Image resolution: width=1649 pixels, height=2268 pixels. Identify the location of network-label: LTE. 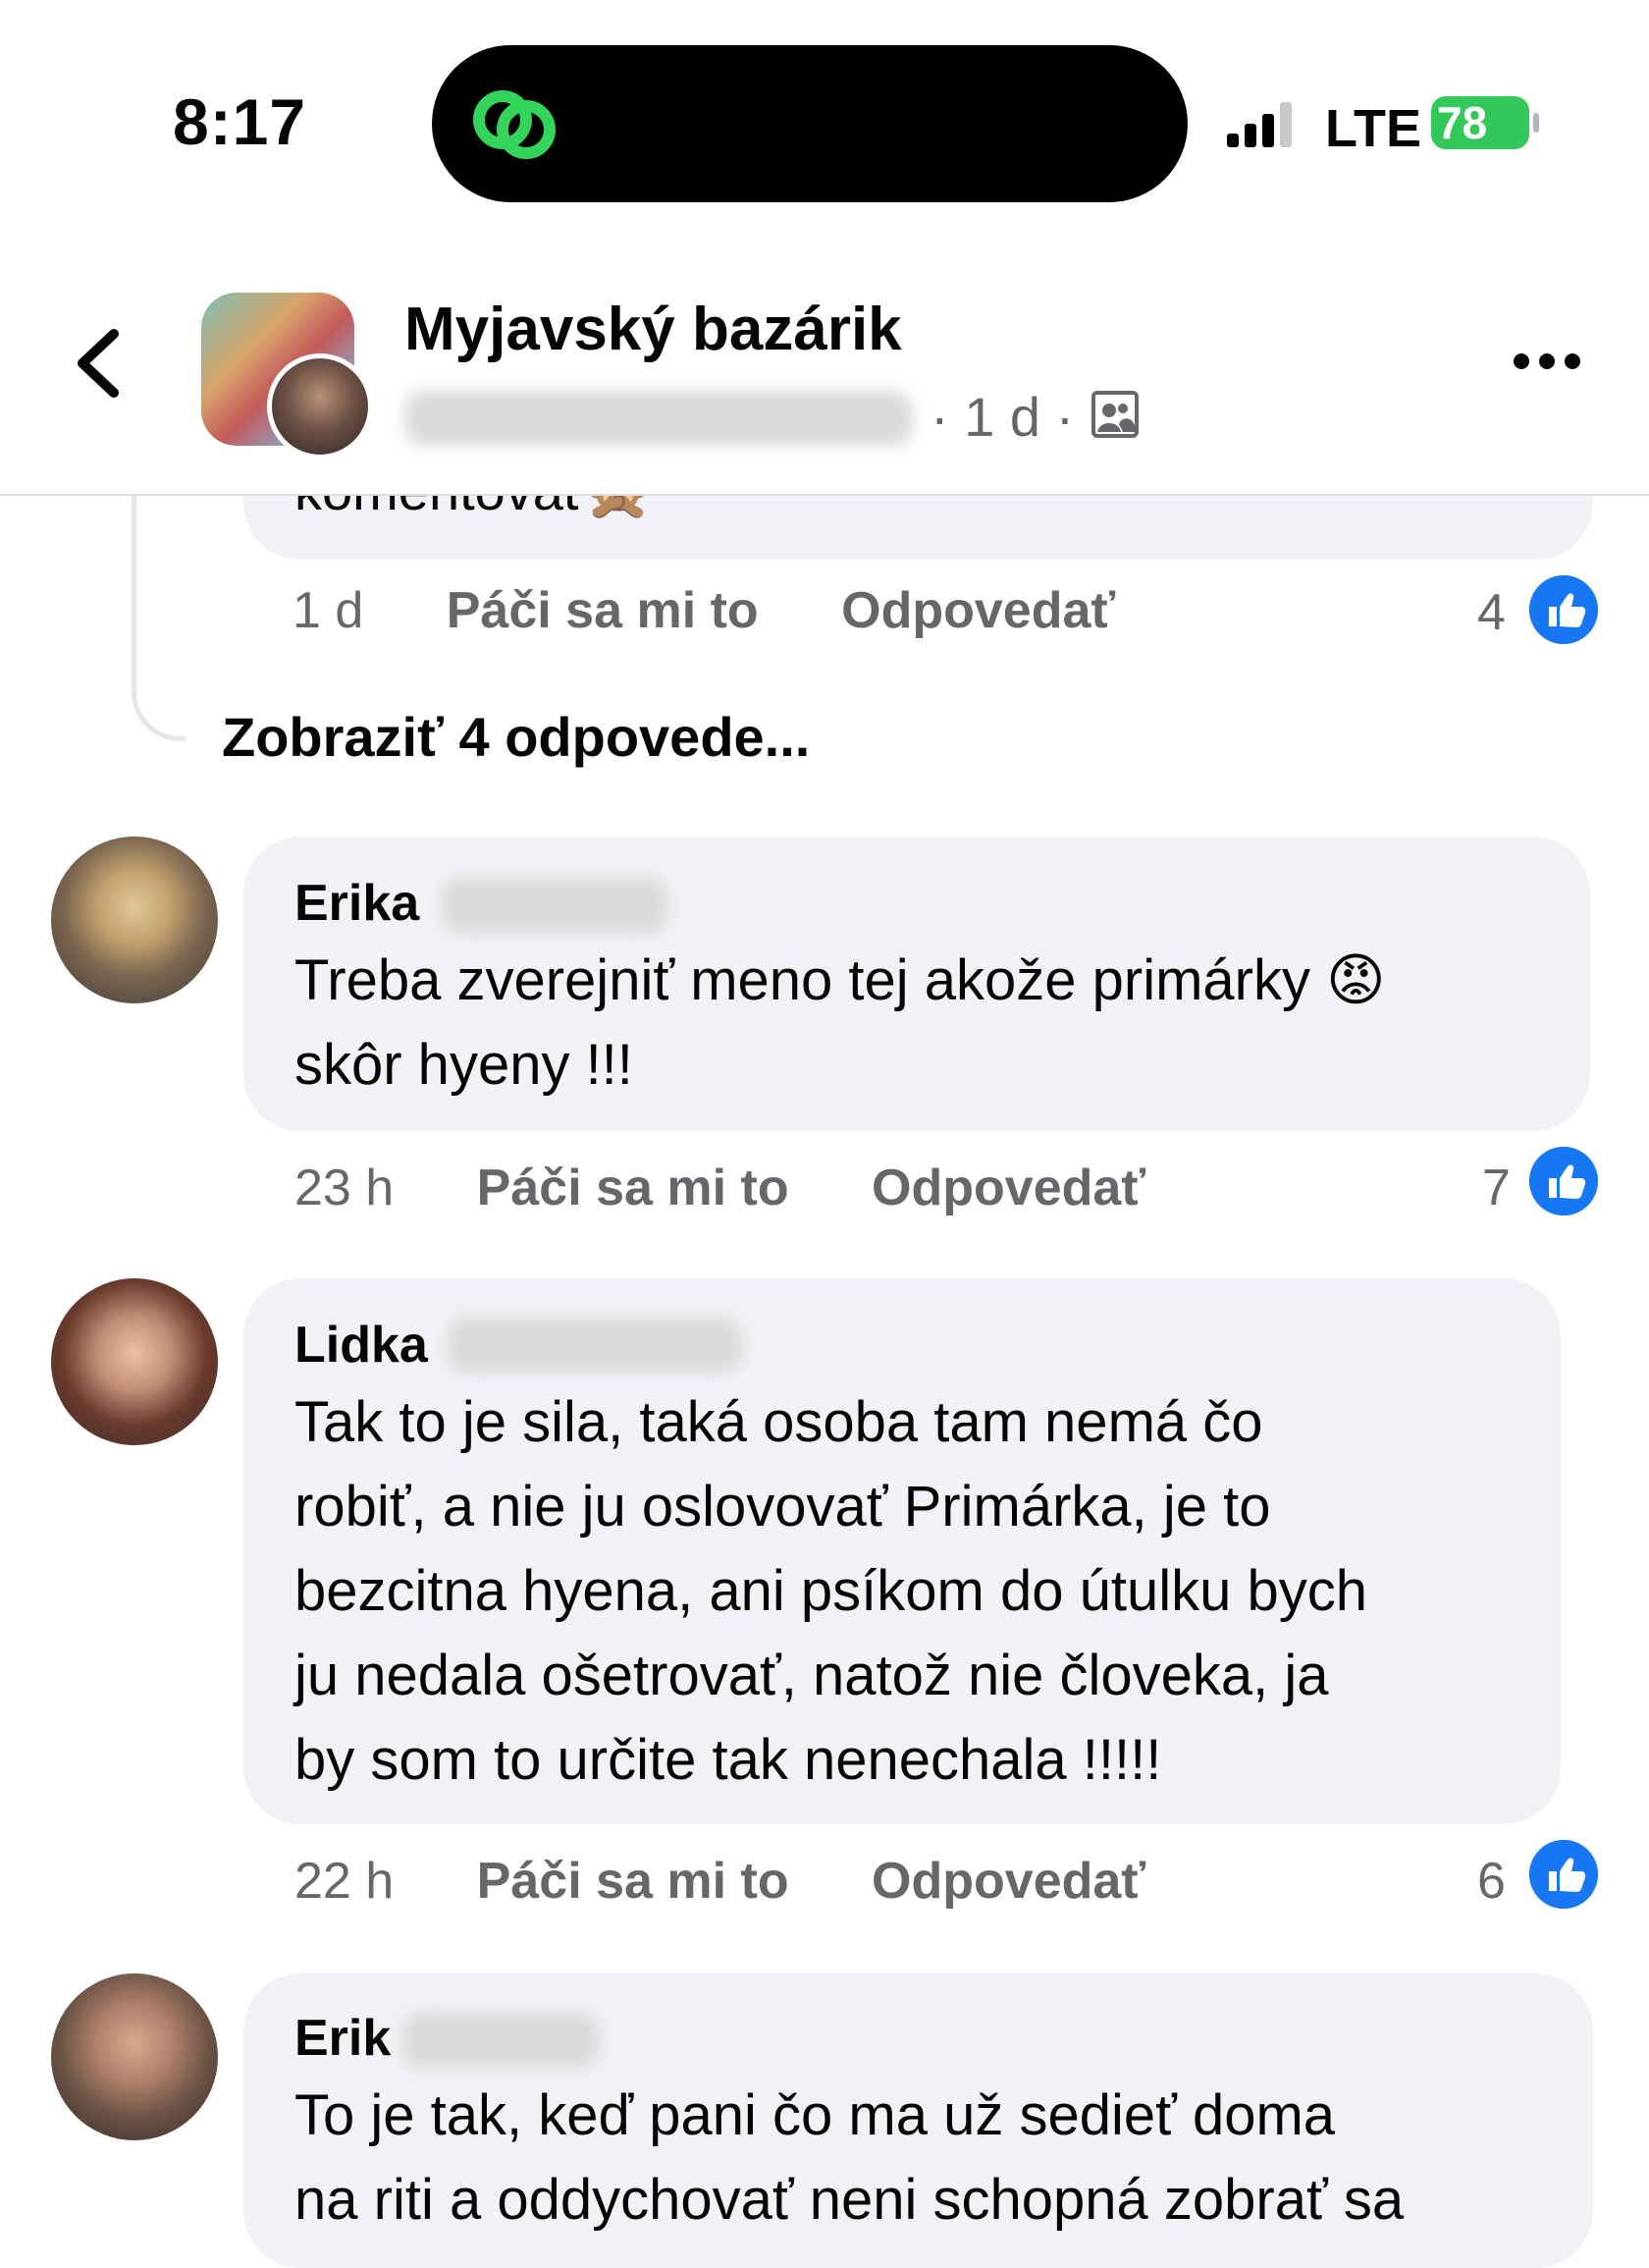
(1373, 129).